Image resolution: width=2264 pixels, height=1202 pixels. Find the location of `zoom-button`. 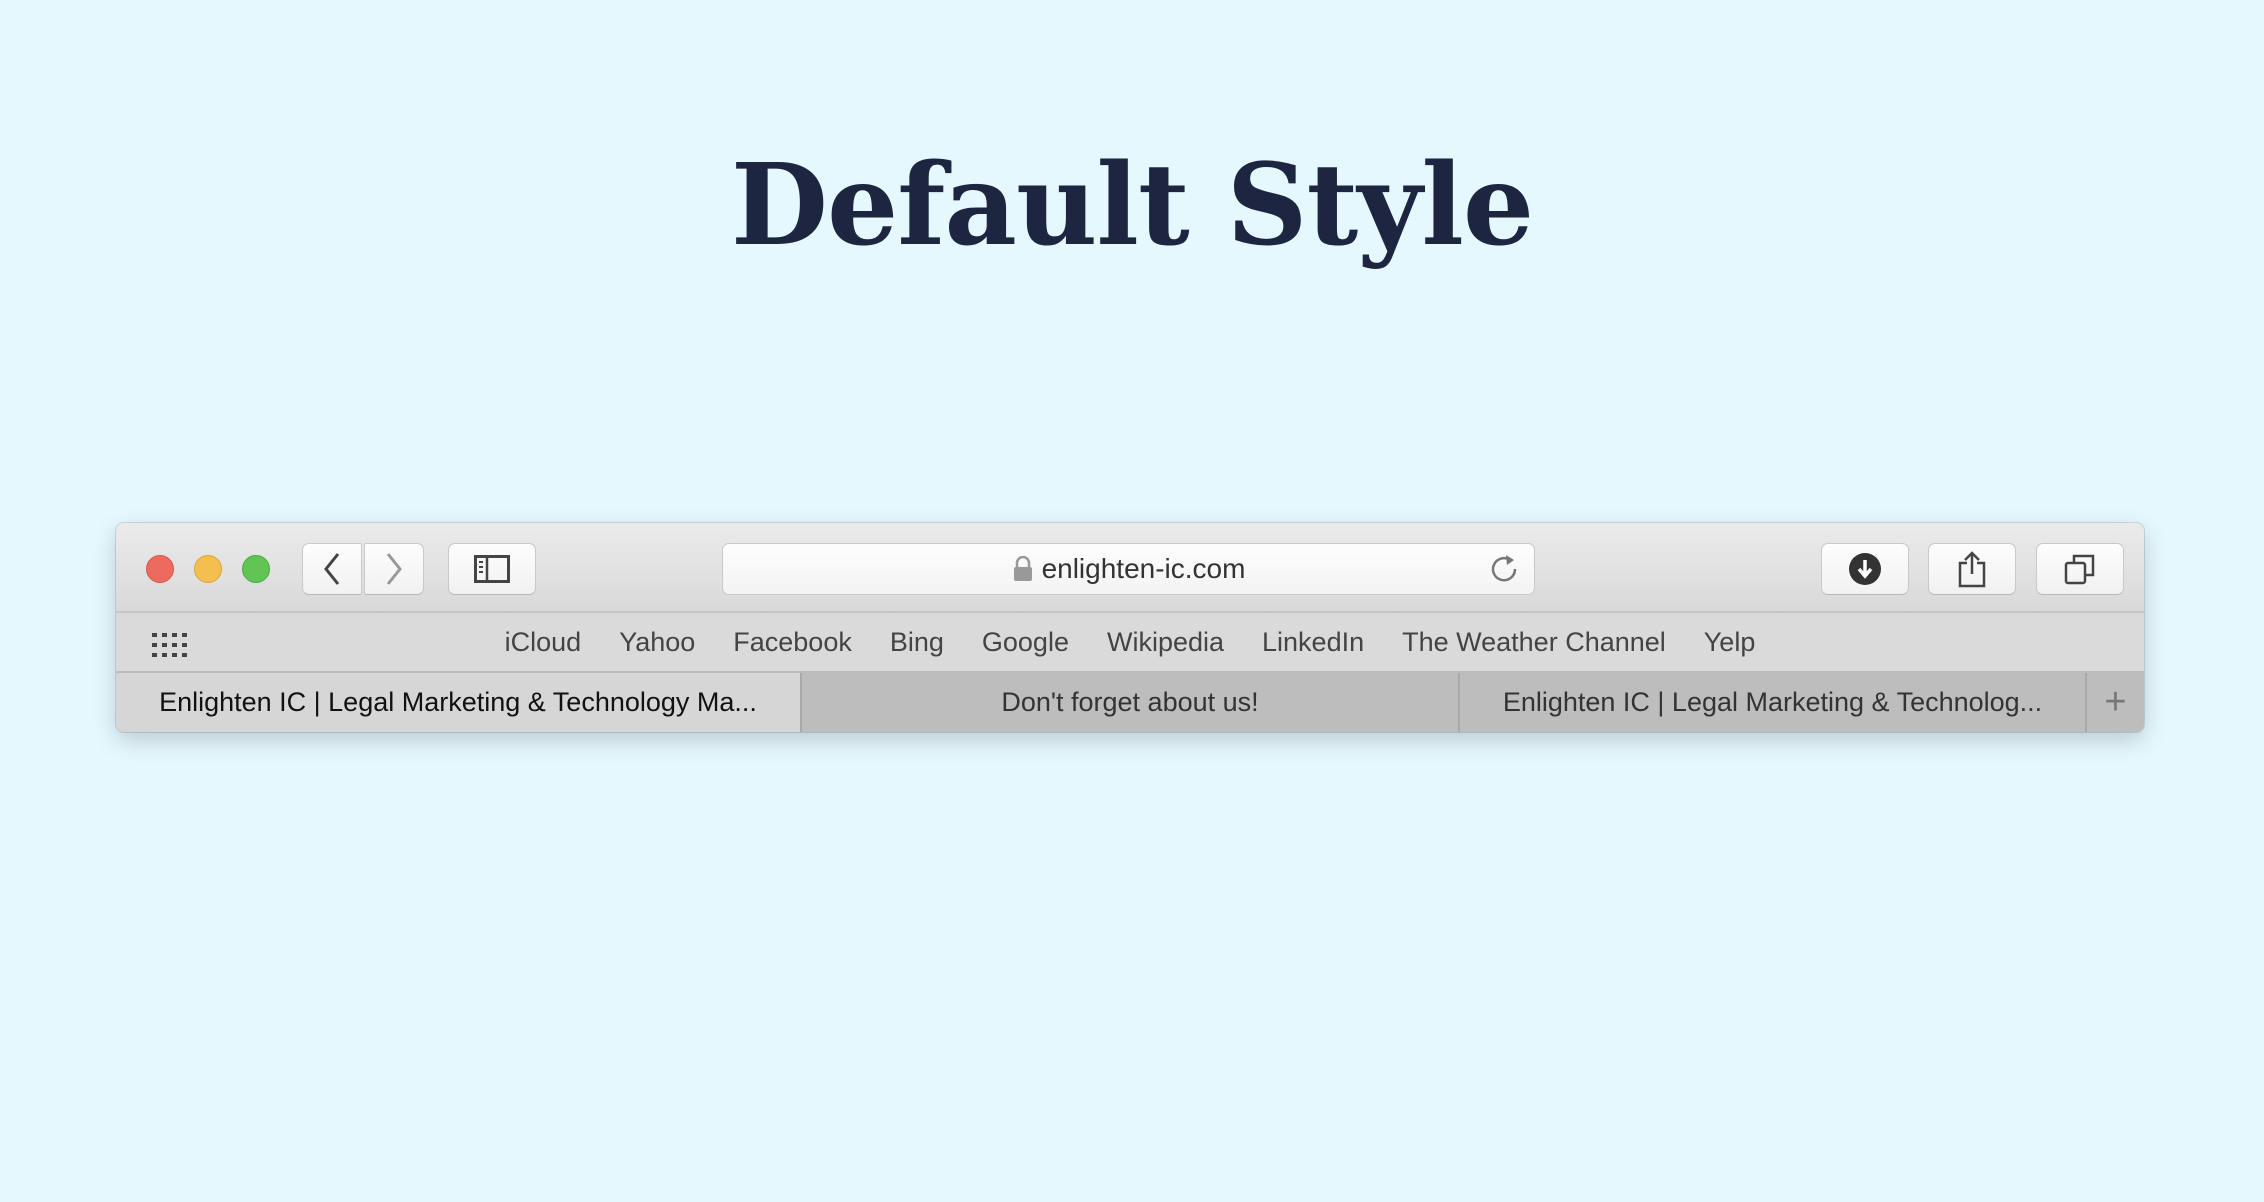

zoom-button is located at coordinates (256, 569).